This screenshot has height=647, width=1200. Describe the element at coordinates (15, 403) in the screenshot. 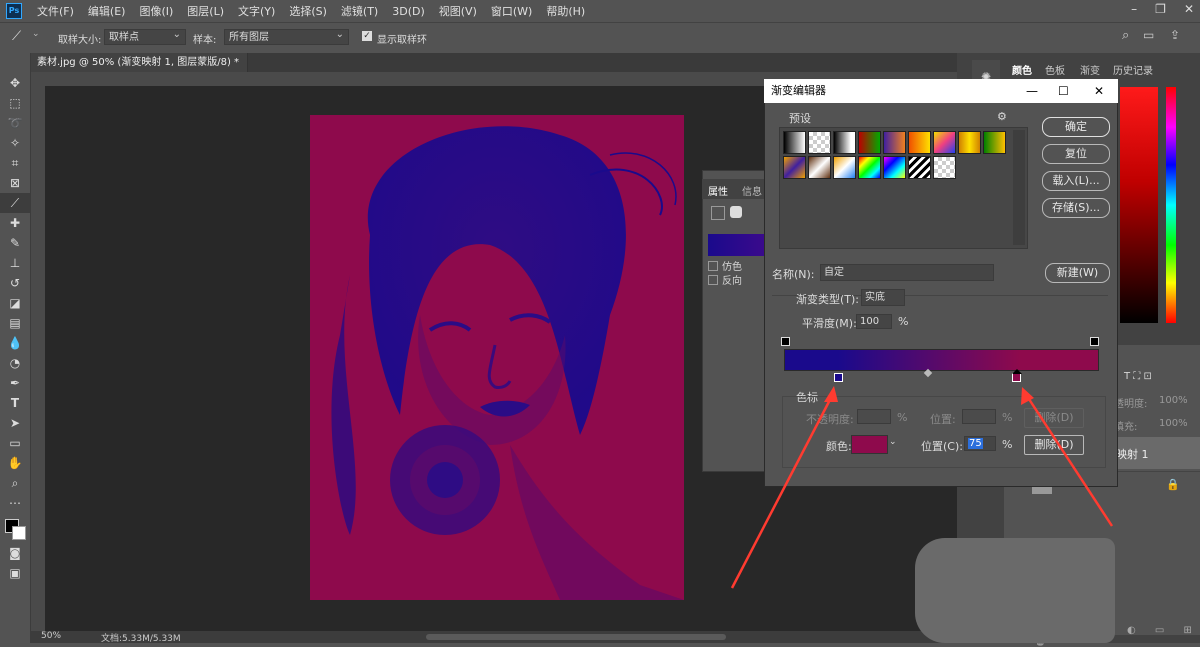

I see `type-tool-icon: T` at that location.